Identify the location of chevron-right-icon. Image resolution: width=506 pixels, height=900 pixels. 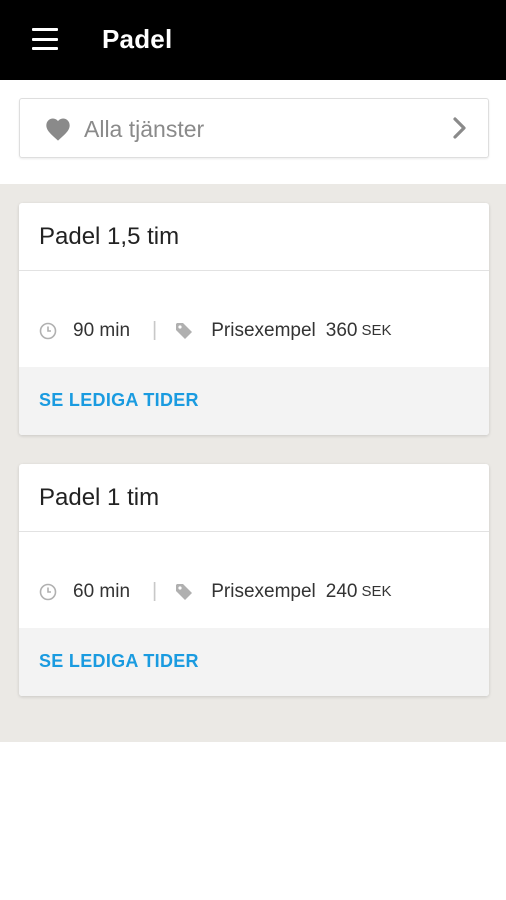
(459, 128).